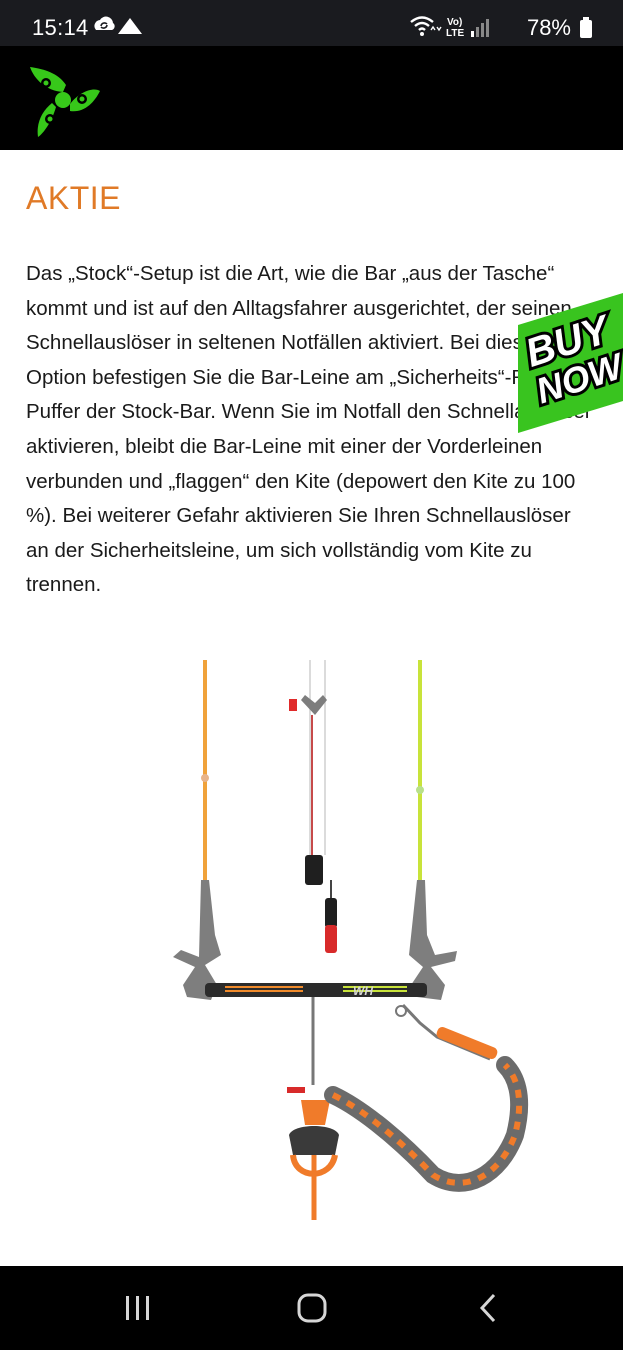 Image resolution: width=623 pixels, height=1350 pixels. What do you see at coordinates (73, 198) in the screenshot?
I see `section-title: AKTIE` at bounding box center [73, 198].